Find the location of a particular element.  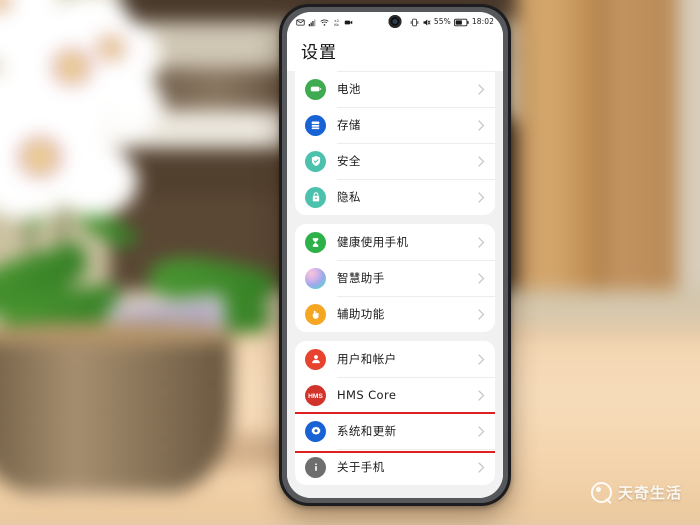

front-camera-punchhole is located at coordinates (395, 21).